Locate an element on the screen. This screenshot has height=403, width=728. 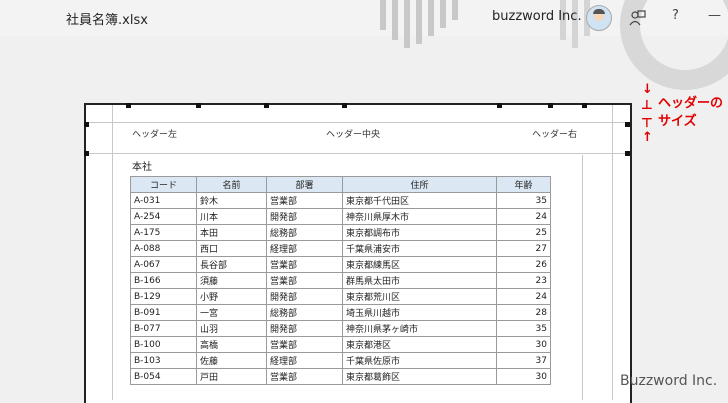
cell-name: 川本 is located at coordinates (231, 216).